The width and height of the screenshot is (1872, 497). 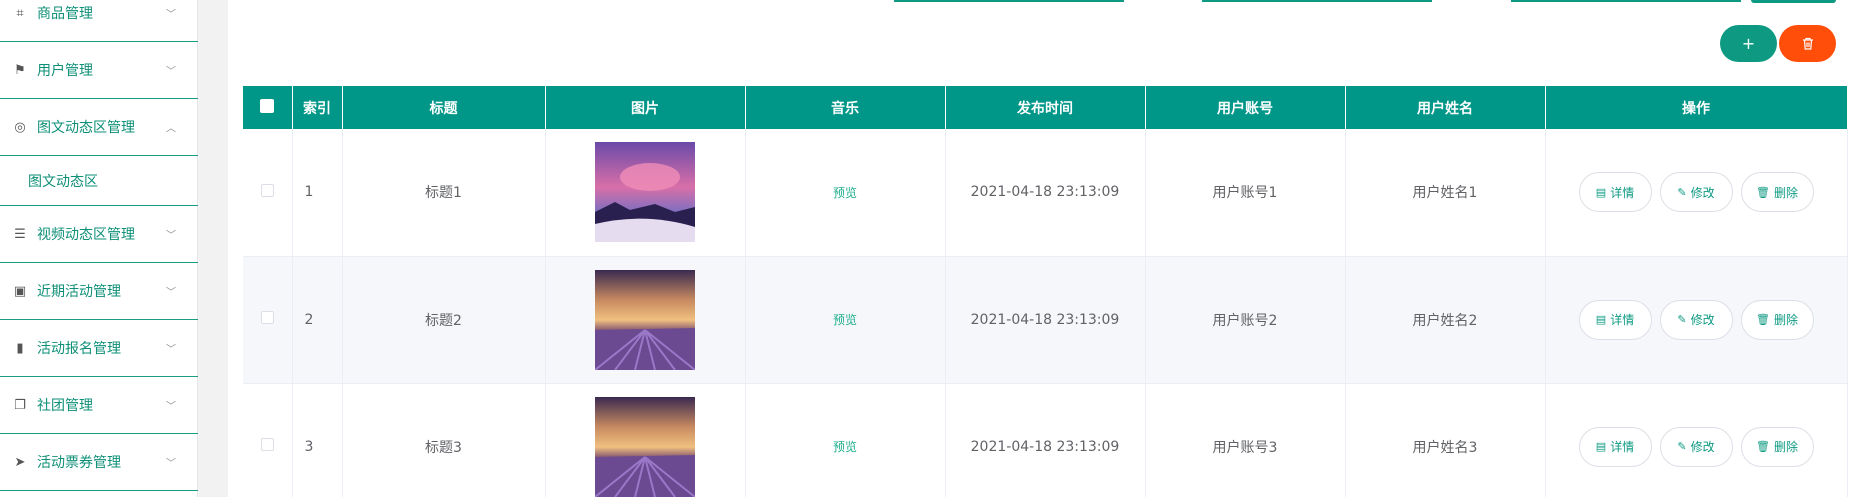 I want to click on sidebar-item-label: 用户管理, so click(x=65, y=71).